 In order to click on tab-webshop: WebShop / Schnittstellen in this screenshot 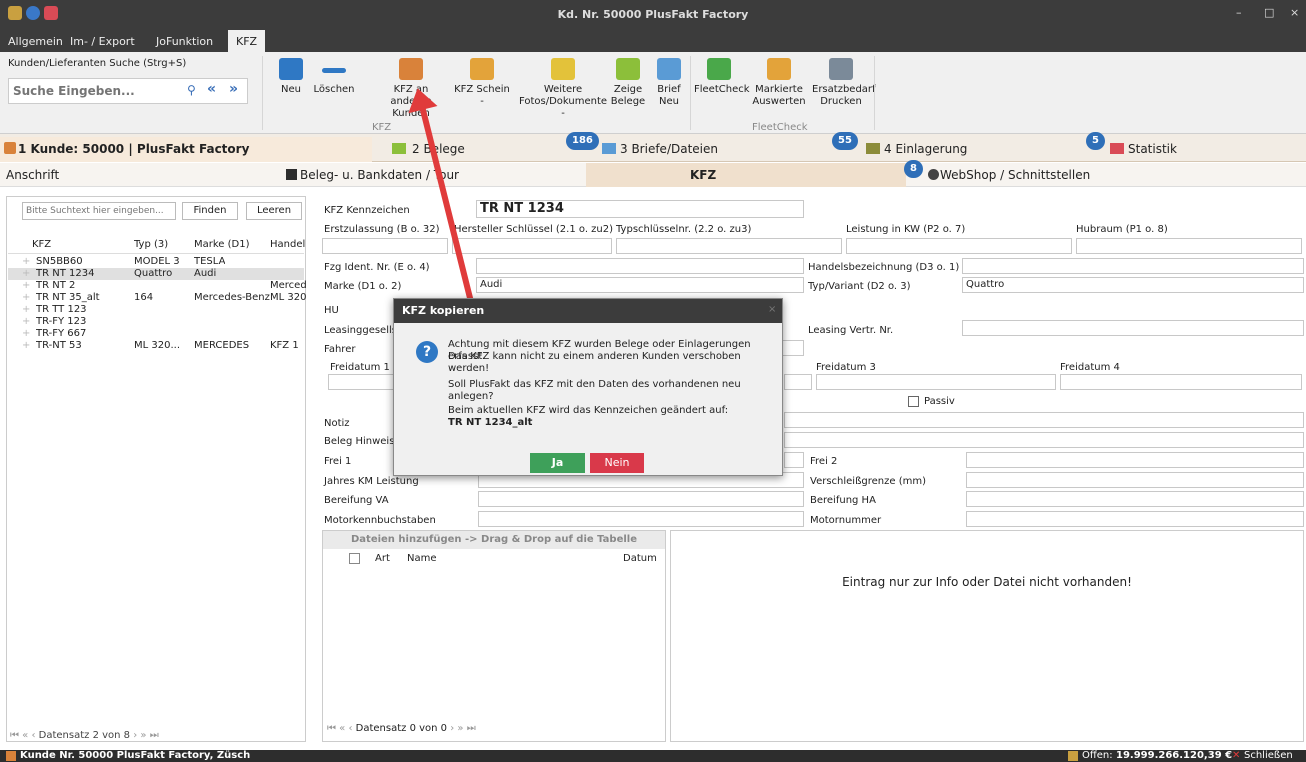, I will do `click(1046, 175)`.